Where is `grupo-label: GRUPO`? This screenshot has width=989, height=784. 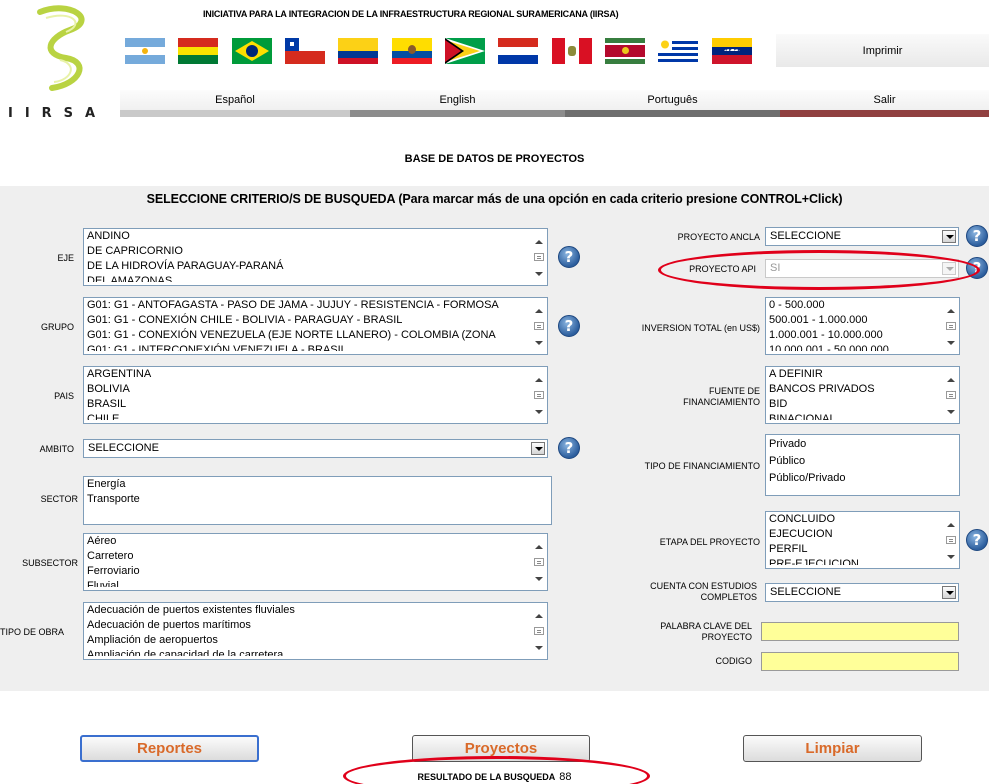
grupo-label: GRUPO is located at coordinates (57, 327).